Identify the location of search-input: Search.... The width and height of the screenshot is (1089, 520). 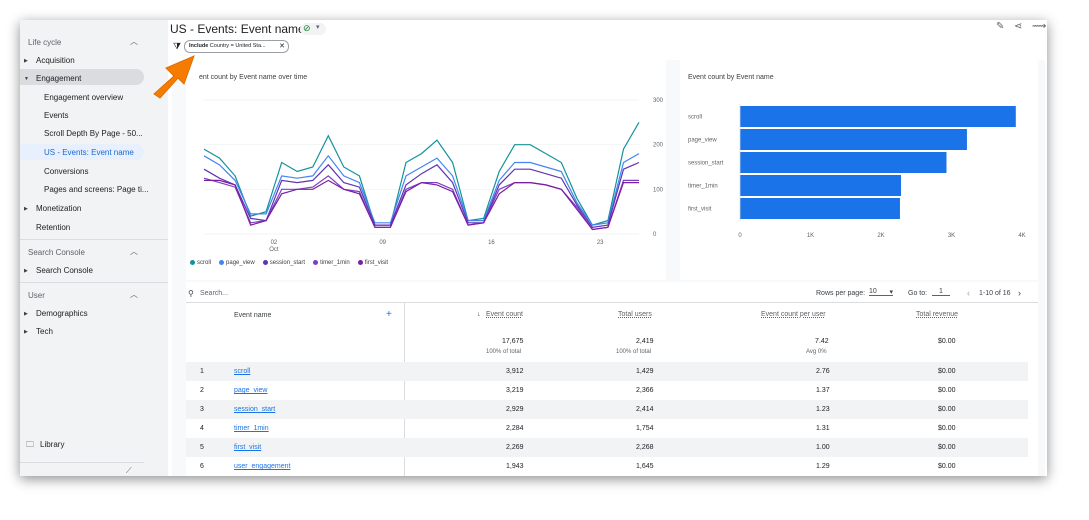
(214, 293).